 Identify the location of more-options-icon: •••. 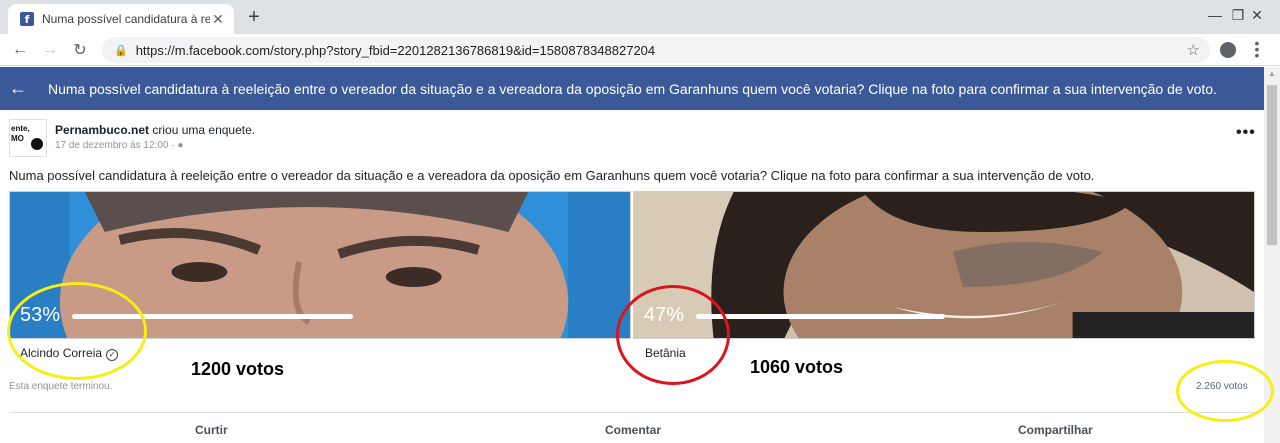
(1246, 133).